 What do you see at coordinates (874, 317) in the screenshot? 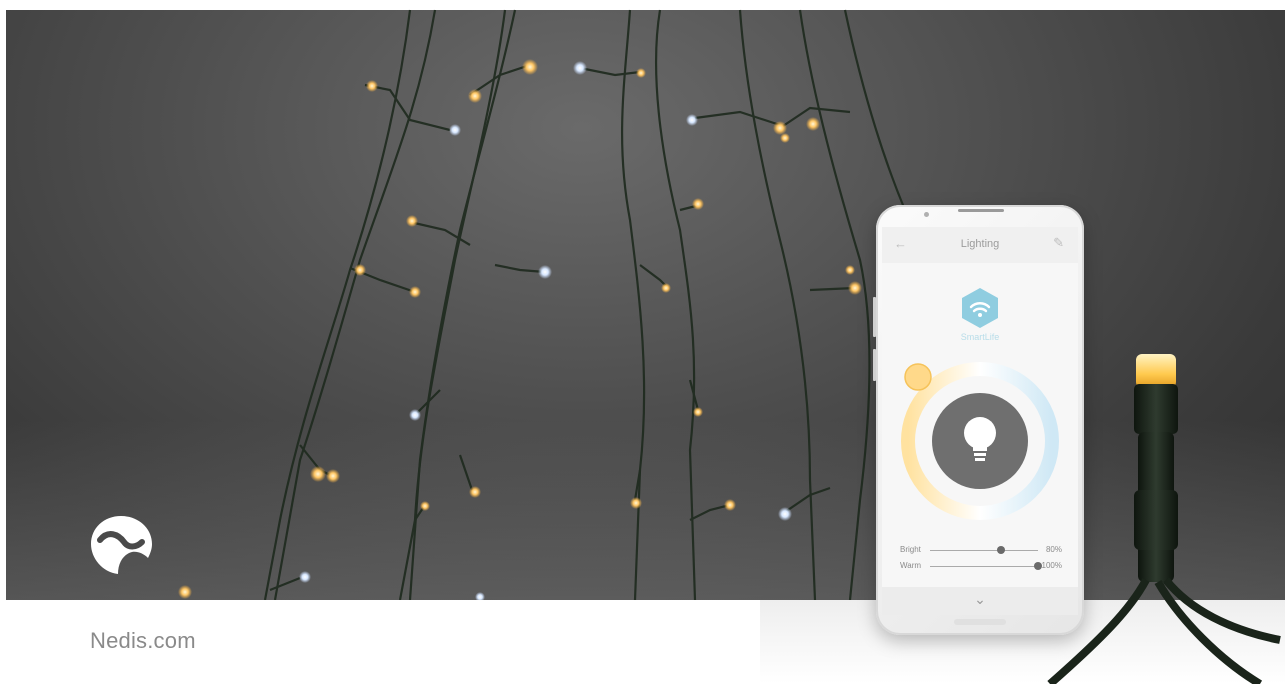
I see `phone-volume-button` at bounding box center [874, 317].